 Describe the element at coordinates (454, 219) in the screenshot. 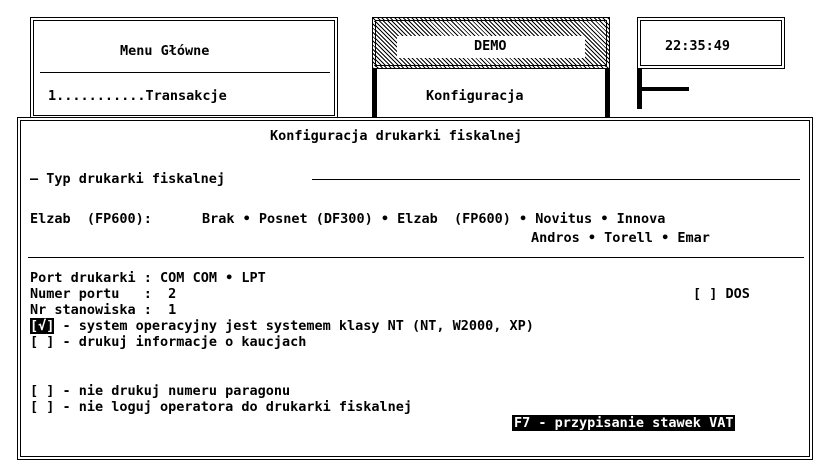

I see `printer-type-option: Elzab (FP600)` at that location.